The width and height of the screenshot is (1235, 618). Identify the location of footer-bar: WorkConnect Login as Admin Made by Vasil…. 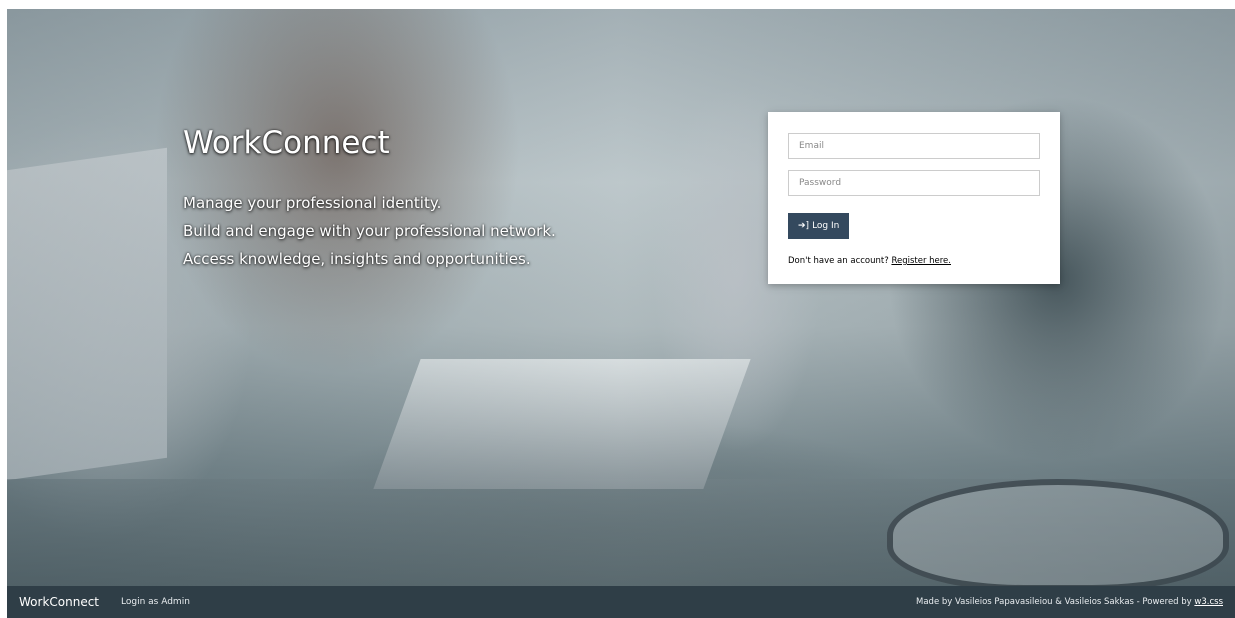
(621, 602).